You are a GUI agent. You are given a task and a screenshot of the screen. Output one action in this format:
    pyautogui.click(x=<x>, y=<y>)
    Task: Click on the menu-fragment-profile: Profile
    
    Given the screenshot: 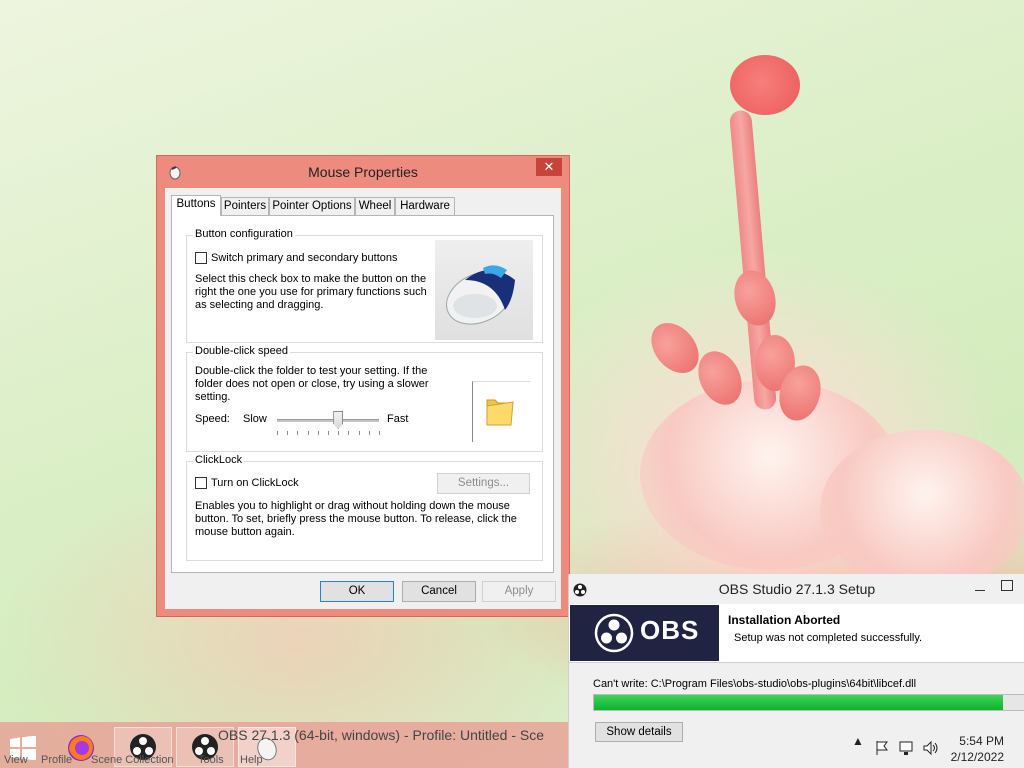 What is the action you would take?
    pyautogui.click(x=57, y=760)
    